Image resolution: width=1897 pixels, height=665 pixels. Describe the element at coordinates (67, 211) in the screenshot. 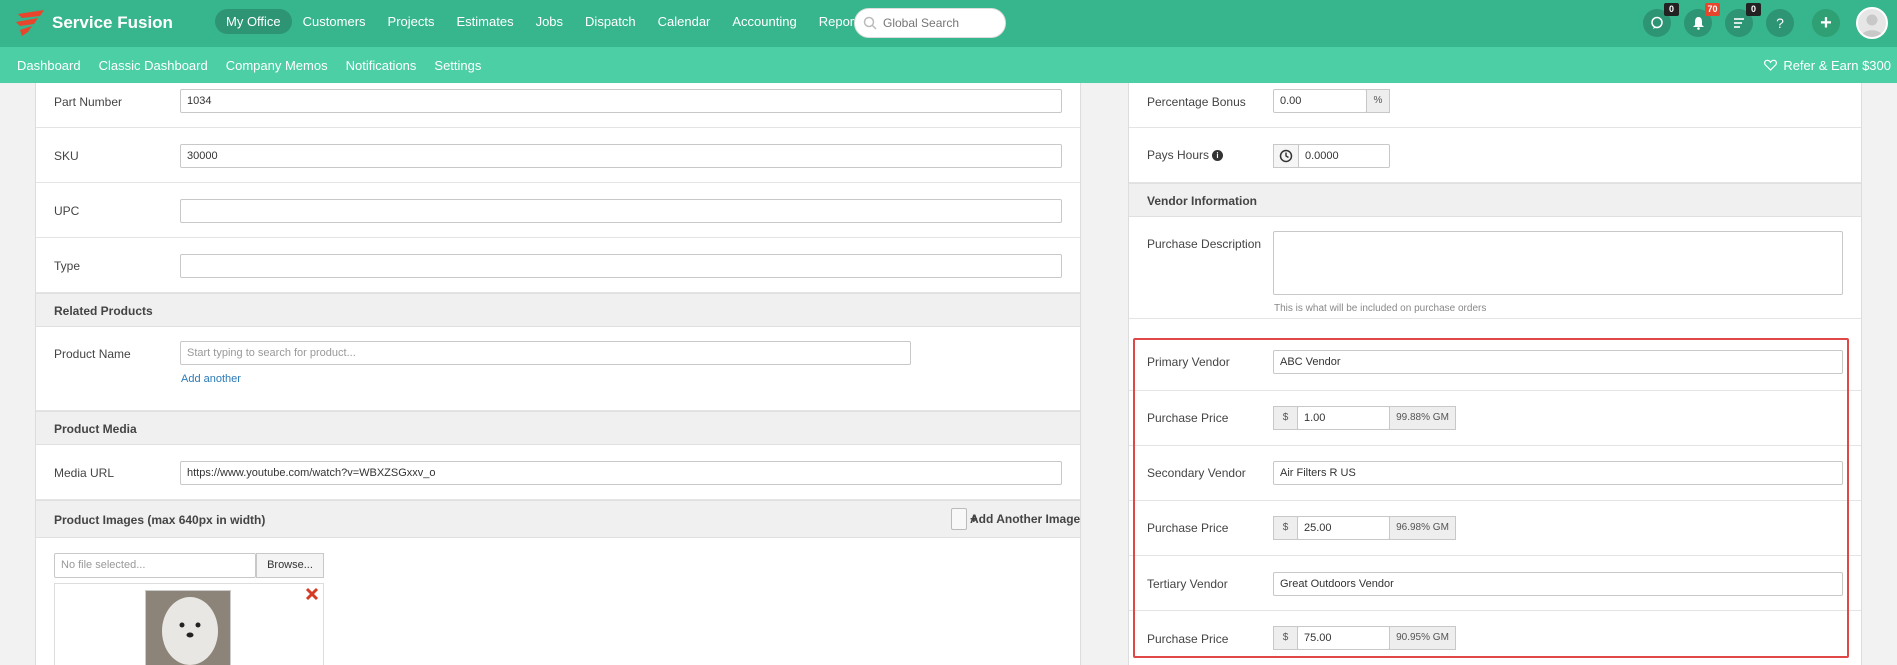

I see `upc-label: UPC` at that location.